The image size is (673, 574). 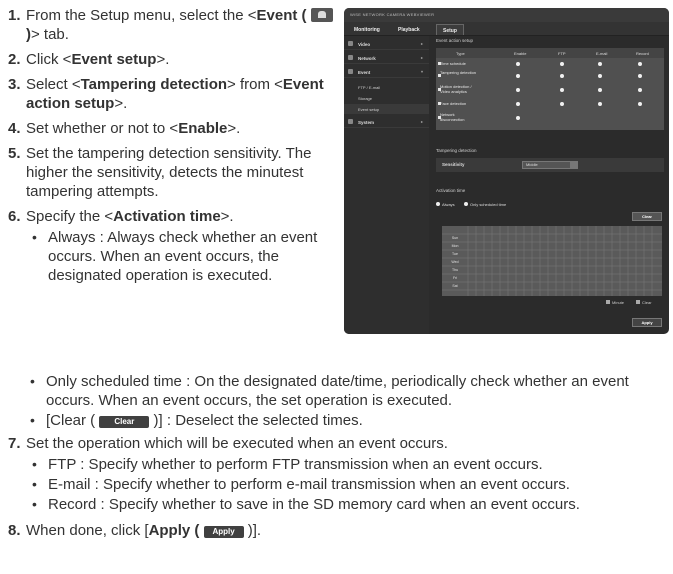 What do you see at coordinates (409, 29) in the screenshot?
I see `tab-playback: Playback` at bounding box center [409, 29].